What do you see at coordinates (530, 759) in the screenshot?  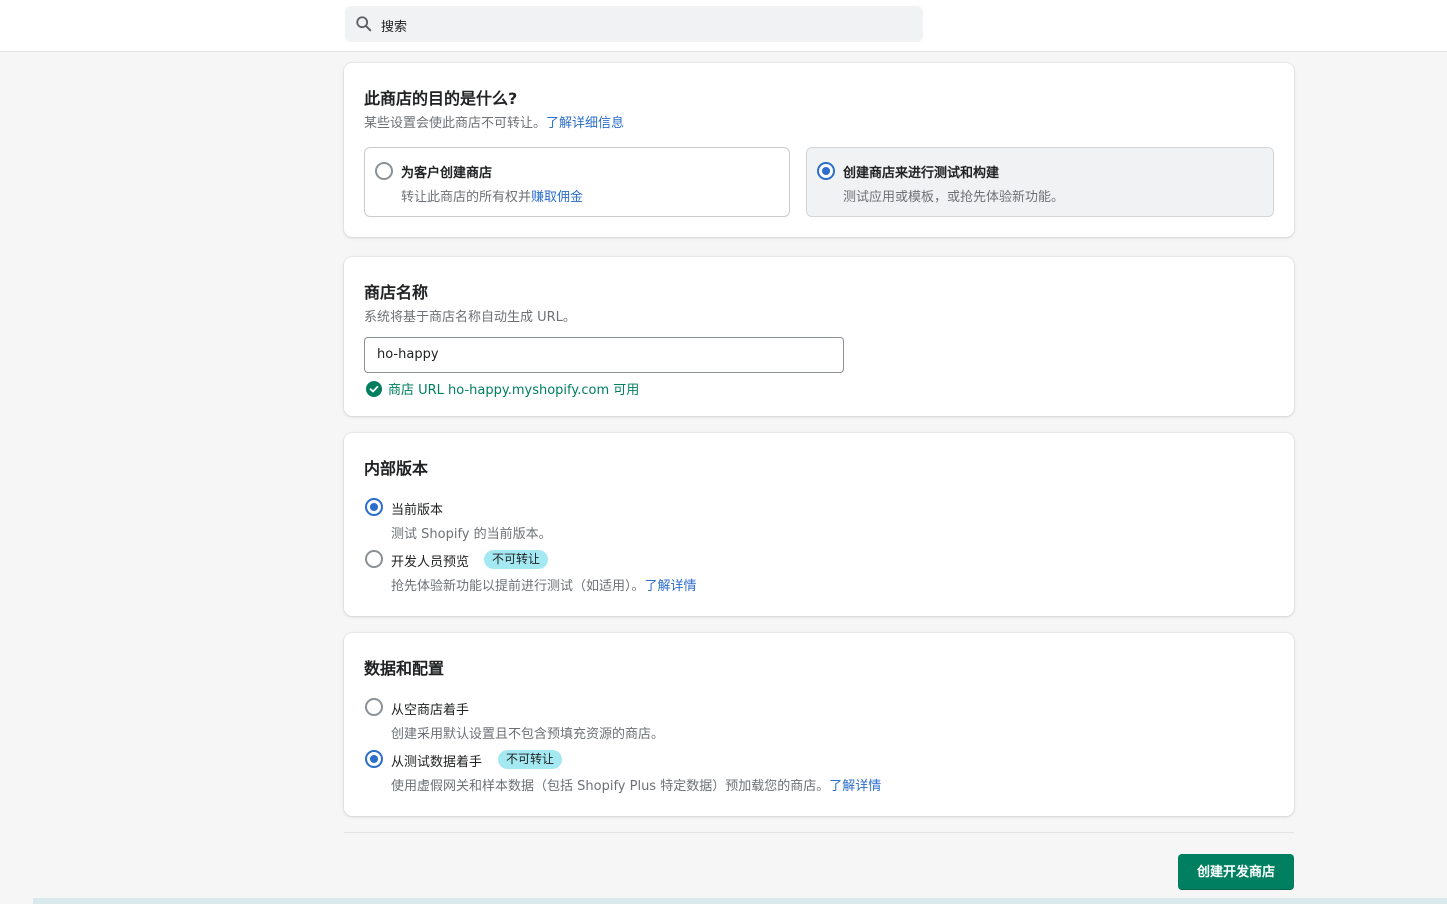 I see `non-transferable-badge-2: 不可转让` at bounding box center [530, 759].